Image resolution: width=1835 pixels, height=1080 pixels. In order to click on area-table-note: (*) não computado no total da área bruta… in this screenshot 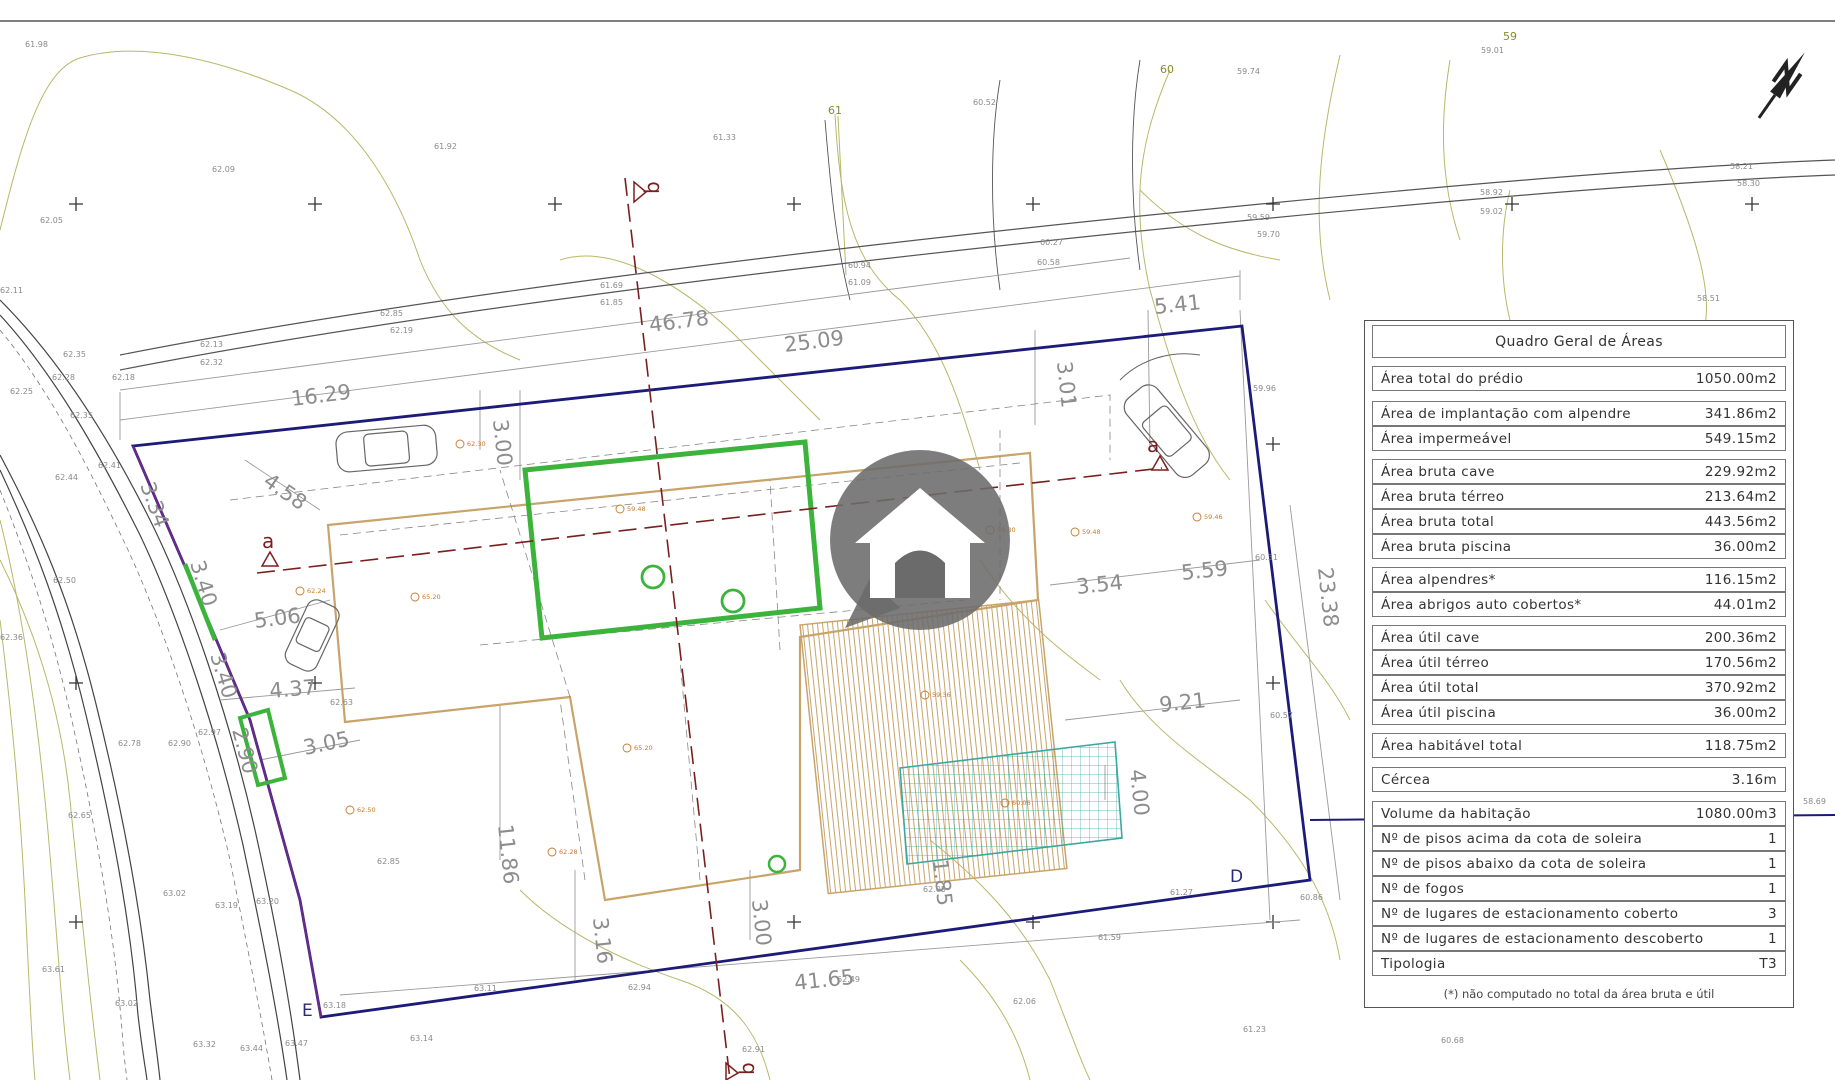, I will do `click(1579, 994)`.